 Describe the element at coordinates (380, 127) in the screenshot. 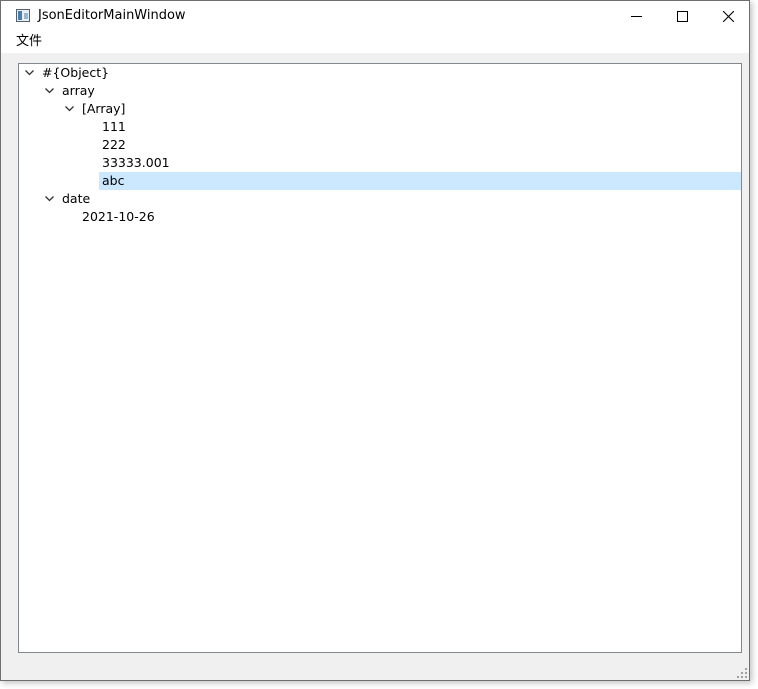

I see `tree-row: 111` at that location.